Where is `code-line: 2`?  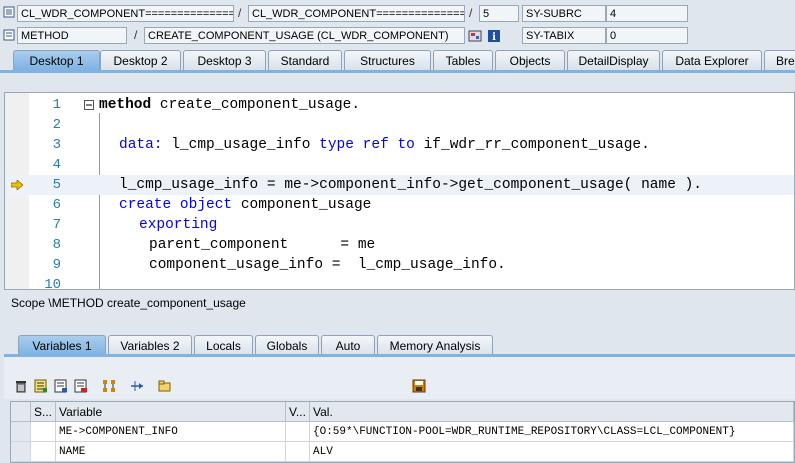 code-line: 2 is located at coordinates (399, 125).